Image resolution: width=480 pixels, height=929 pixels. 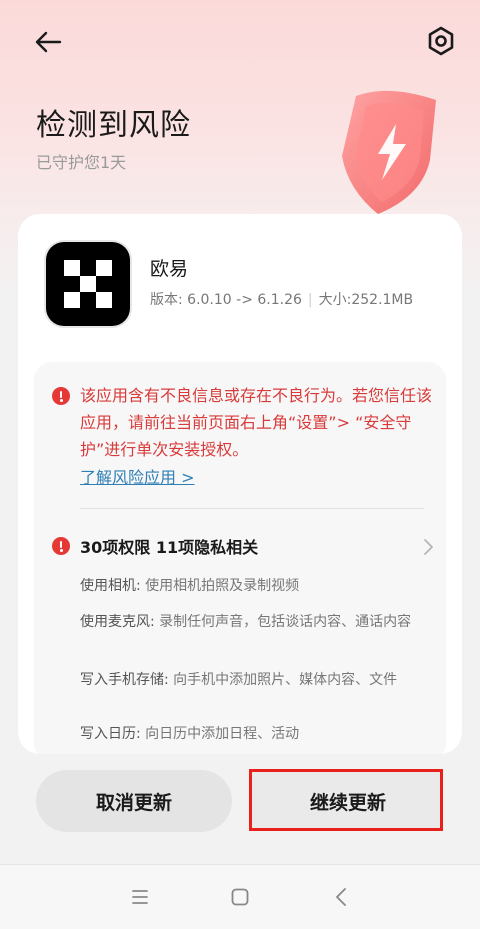 What do you see at coordinates (169, 547) in the screenshot?
I see `permissions-summary: 30项权限 11项隐私相关` at bounding box center [169, 547].